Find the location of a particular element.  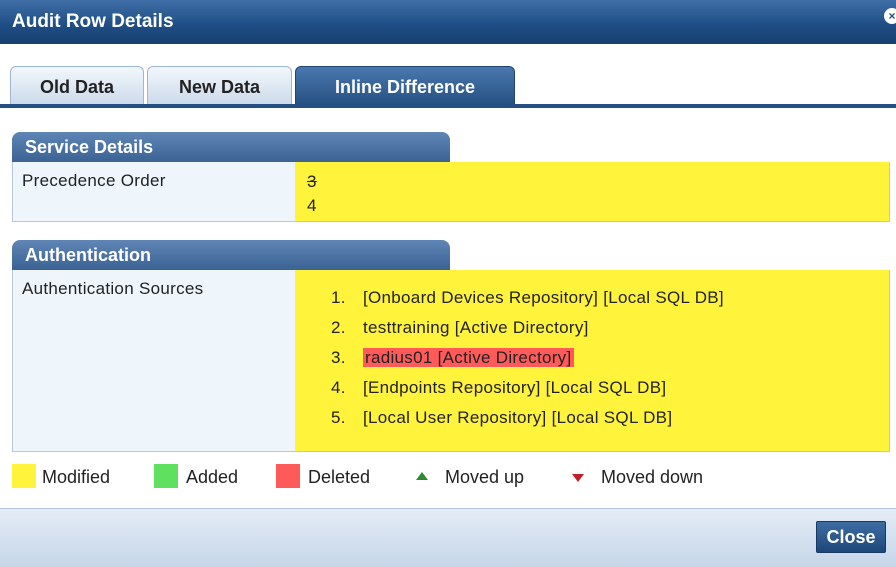

tab-new-data: New Data is located at coordinates (219, 86).